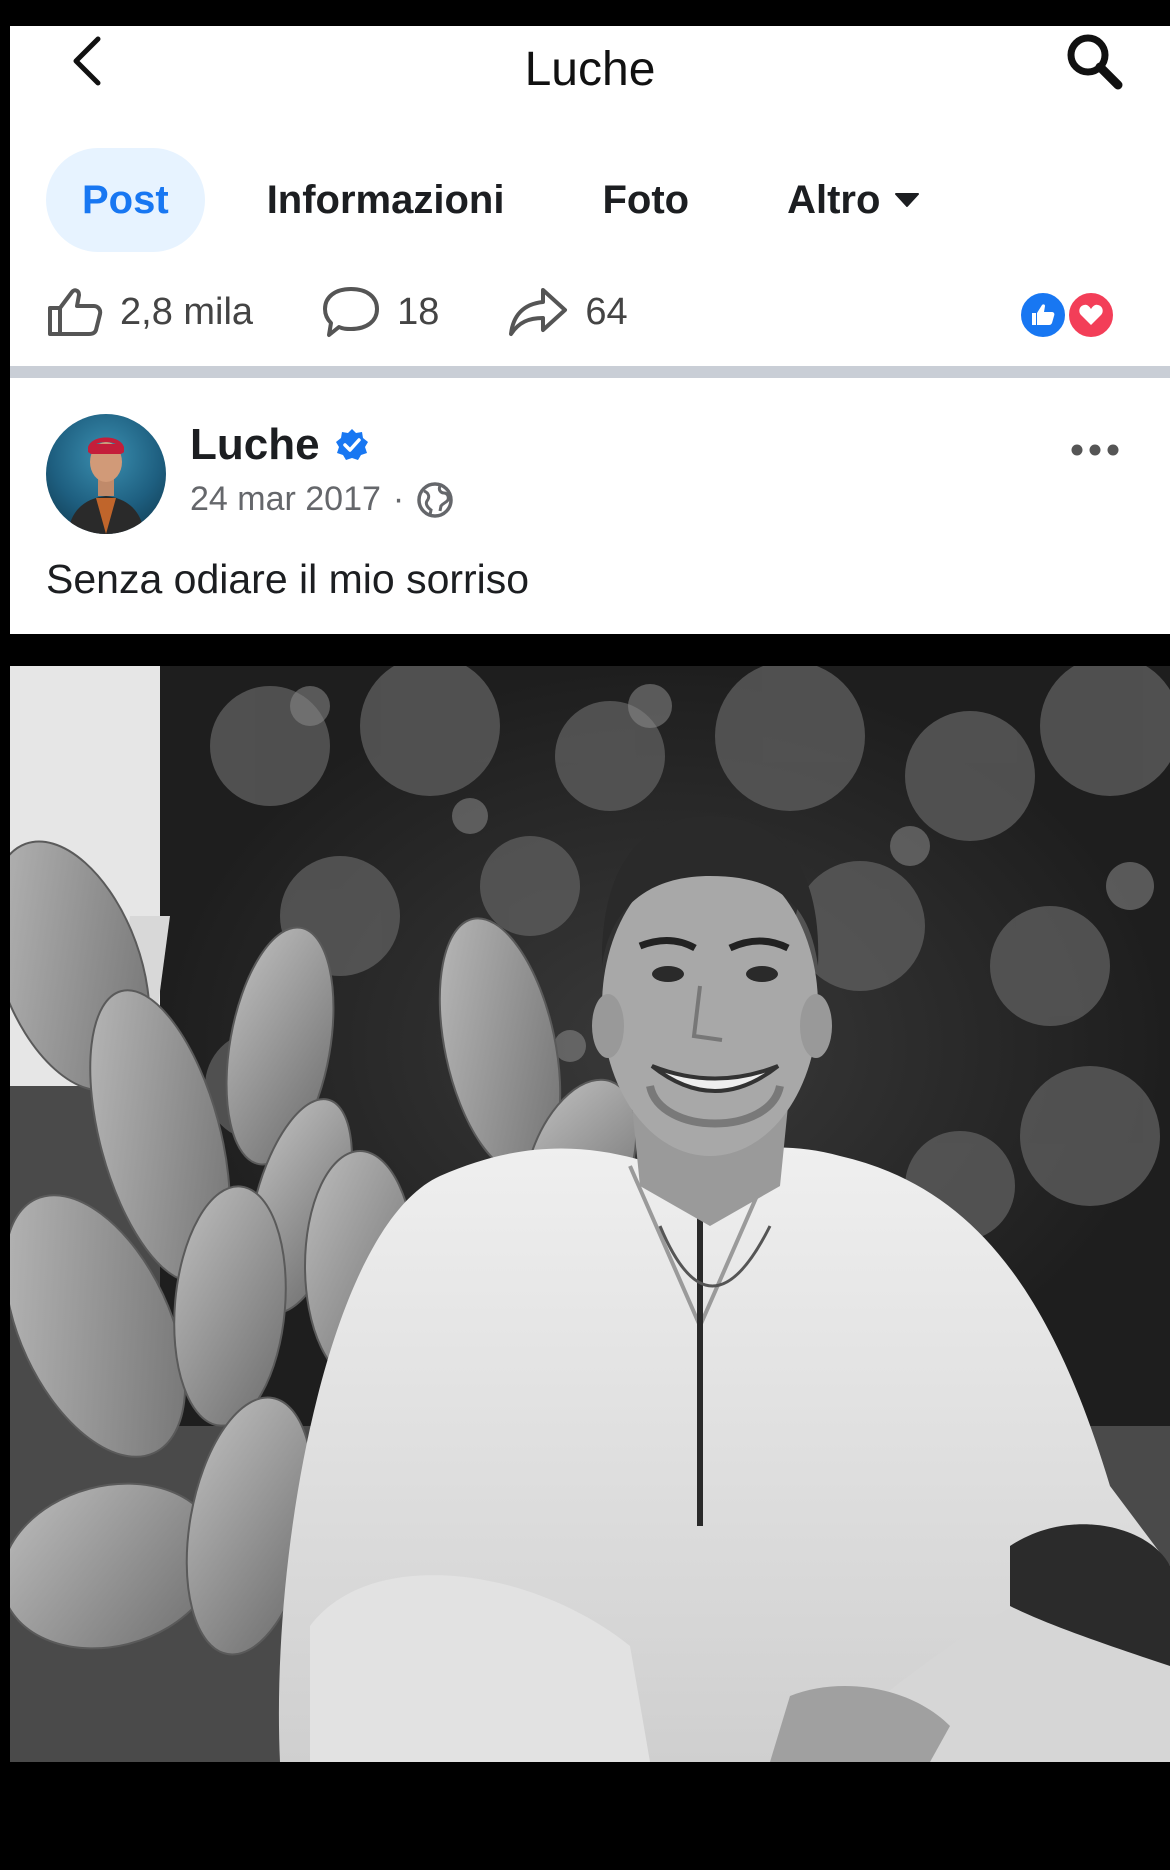 This screenshot has height=1870, width=1170. I want to click on shares-count: 64, so click(606, 311).